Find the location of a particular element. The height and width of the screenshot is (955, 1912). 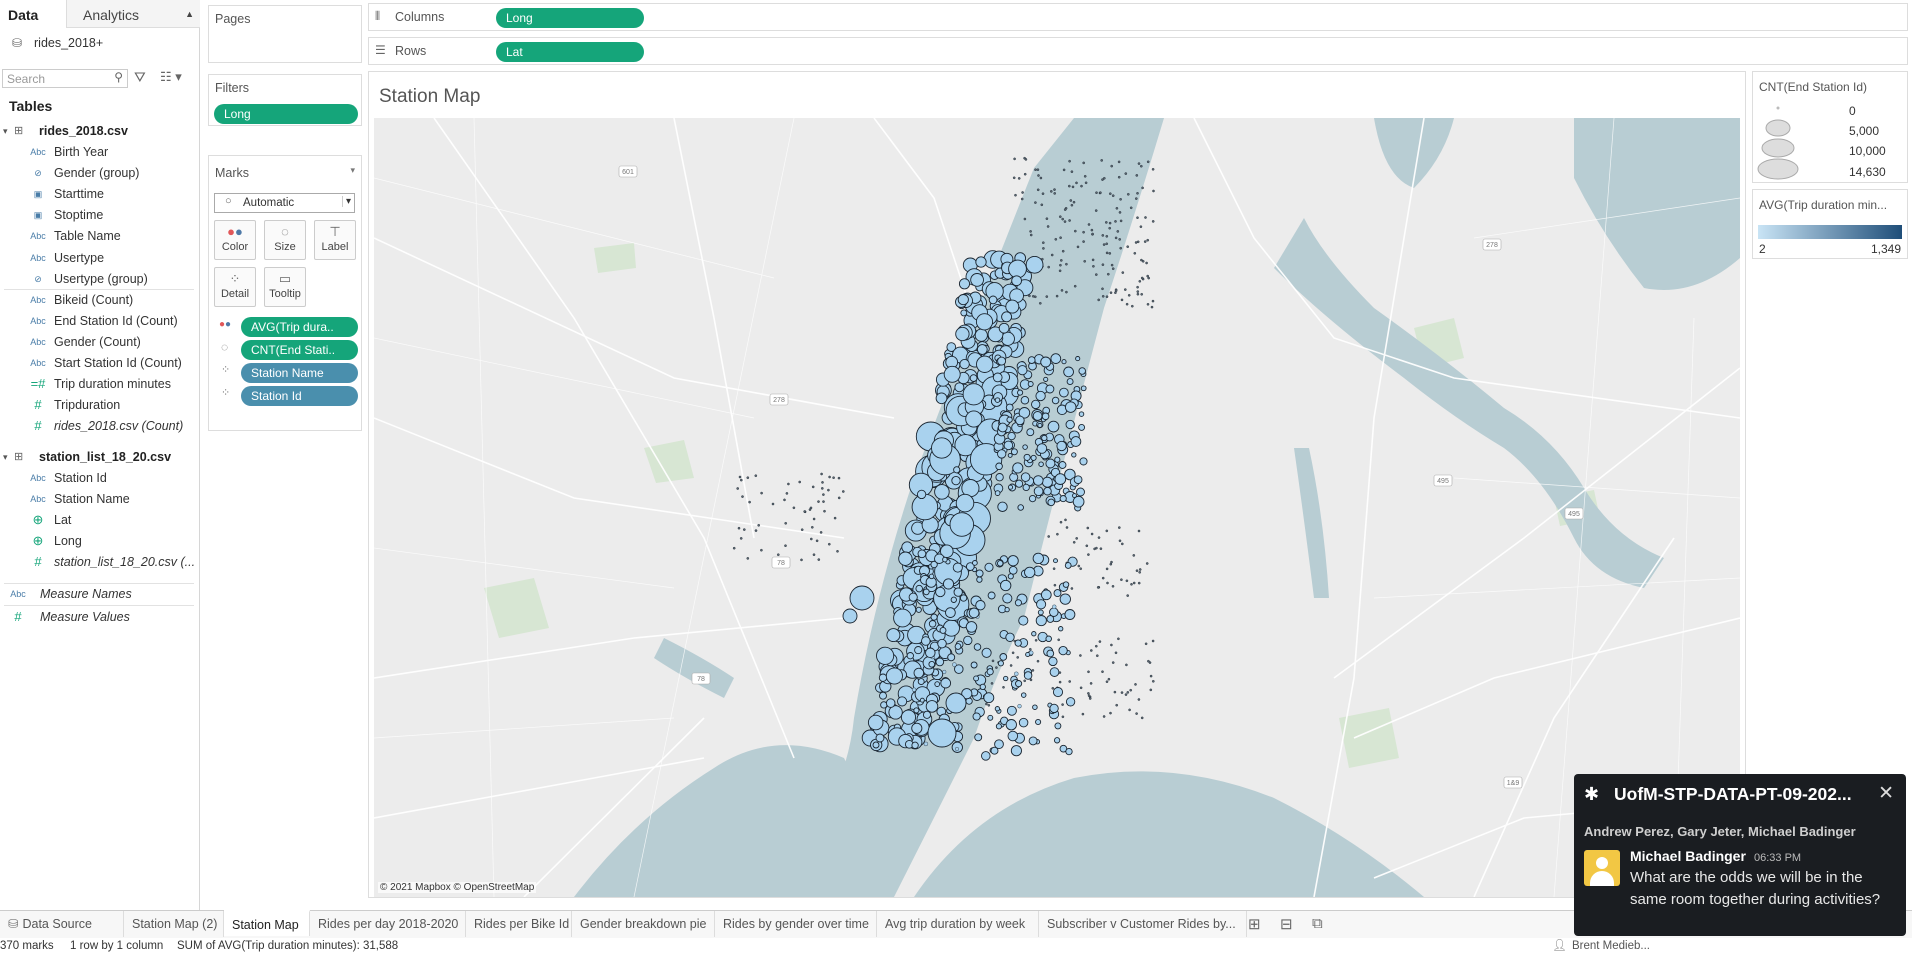

table-header-rides: ▾ ⊞ rides_2018.csv is located at coordinates (99, 131).